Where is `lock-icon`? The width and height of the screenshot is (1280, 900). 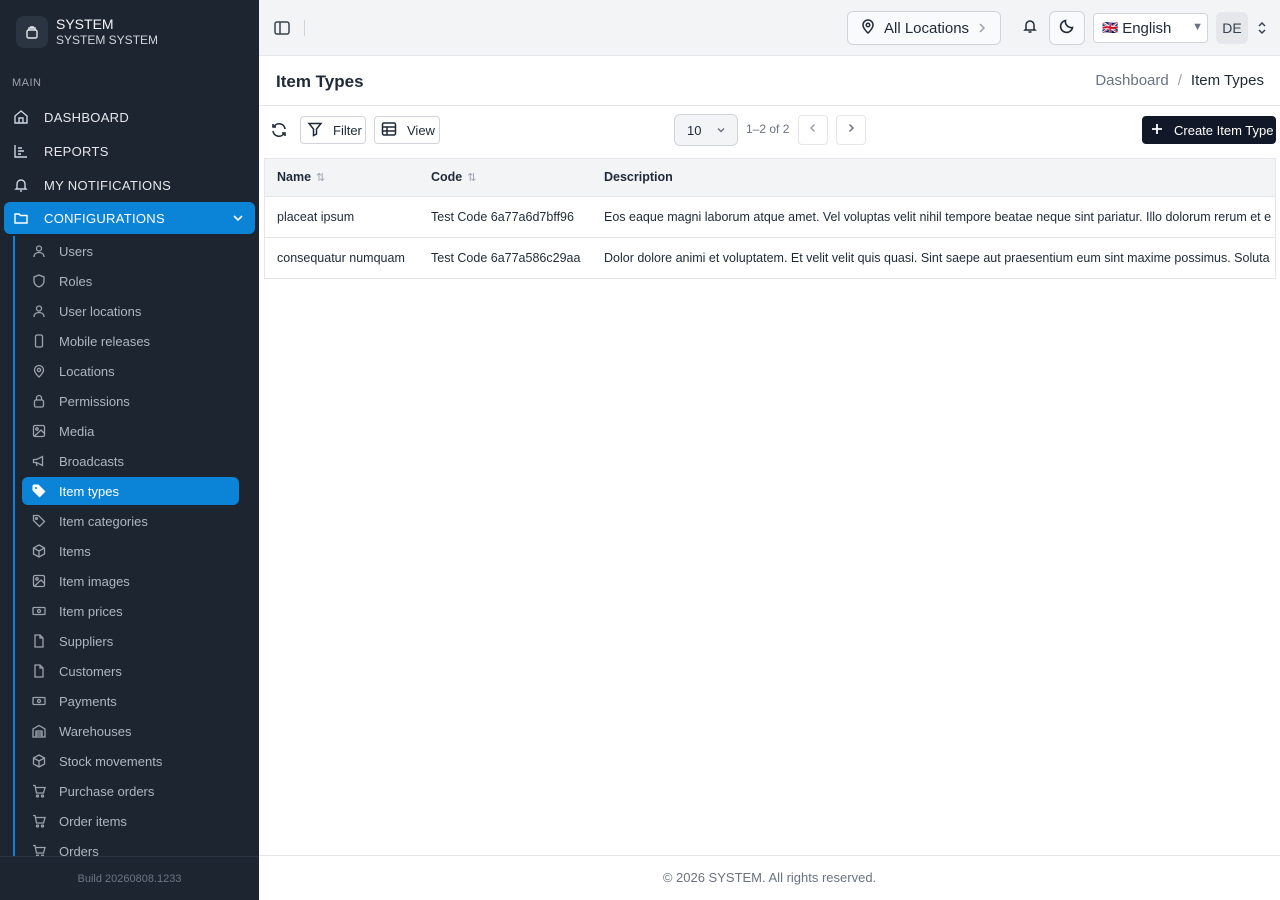 lock-icon is located at coordinates (39, 401).